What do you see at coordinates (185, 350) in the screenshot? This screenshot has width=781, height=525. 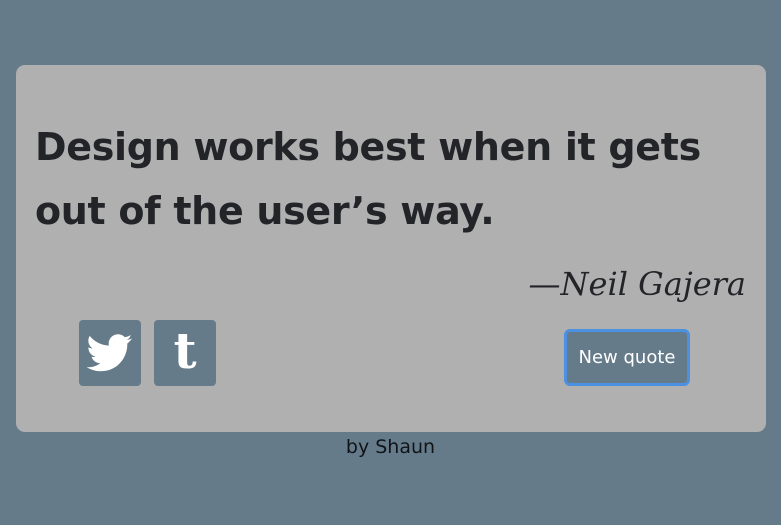 I see `tumblr-icon: t` at bounding box center [185, 350].